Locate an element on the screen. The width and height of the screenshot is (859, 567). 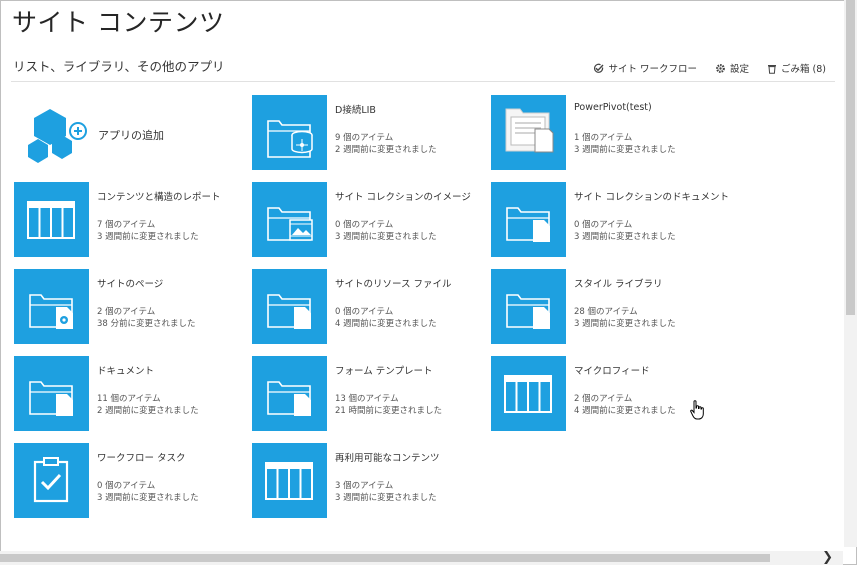
vertical-scrollbar is located at coordinates (850, 273).